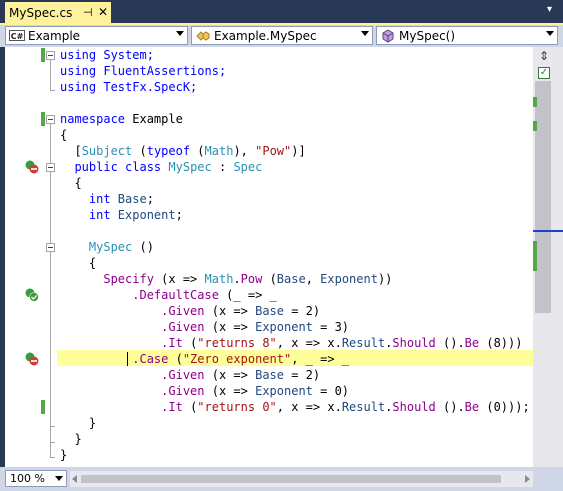  Describe the element at coordinates (222, 167) in the screenshot. I see `punct: :` at that location.